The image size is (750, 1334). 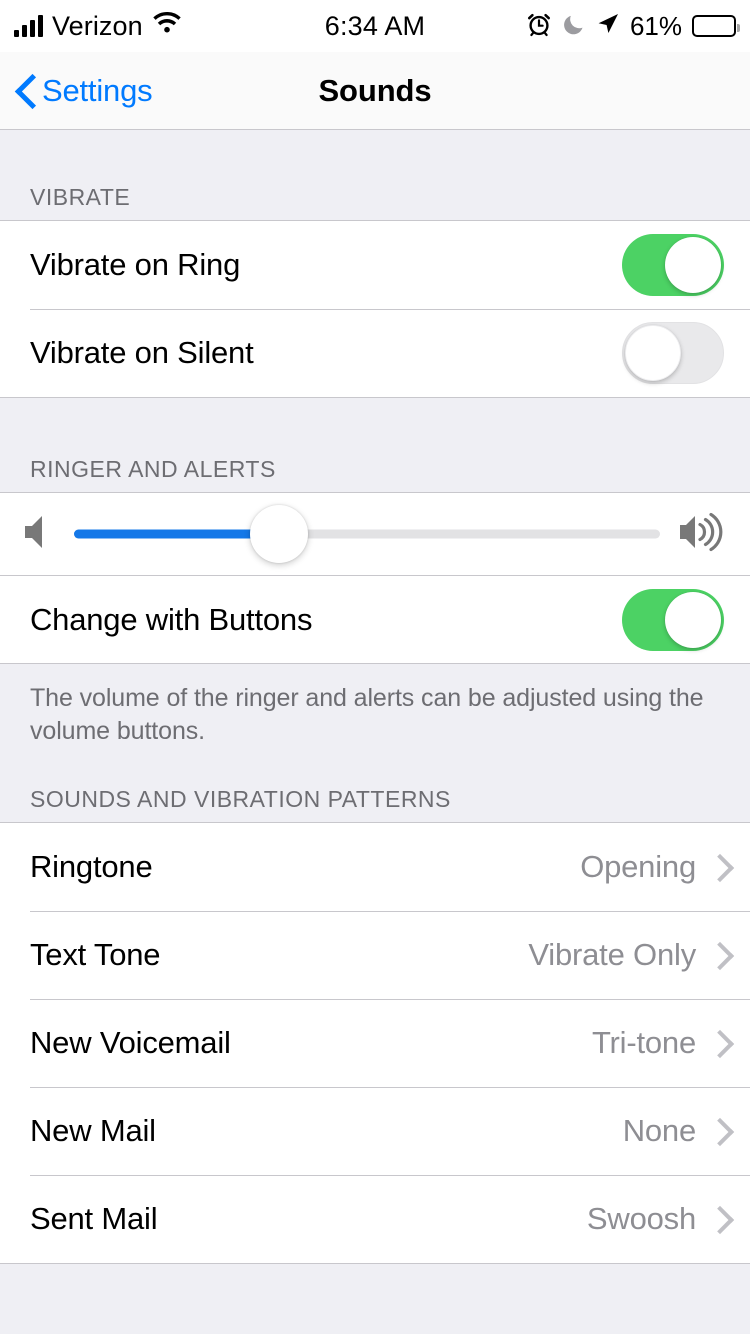 I want to click on row-ringer-volume, so click(x=375, y=534).